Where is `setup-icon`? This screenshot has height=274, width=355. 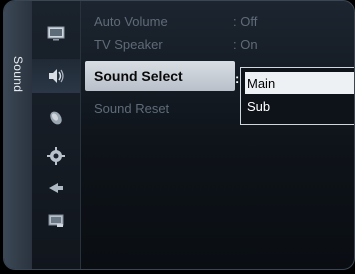 setup-icon is located at coordinates (56, 156).